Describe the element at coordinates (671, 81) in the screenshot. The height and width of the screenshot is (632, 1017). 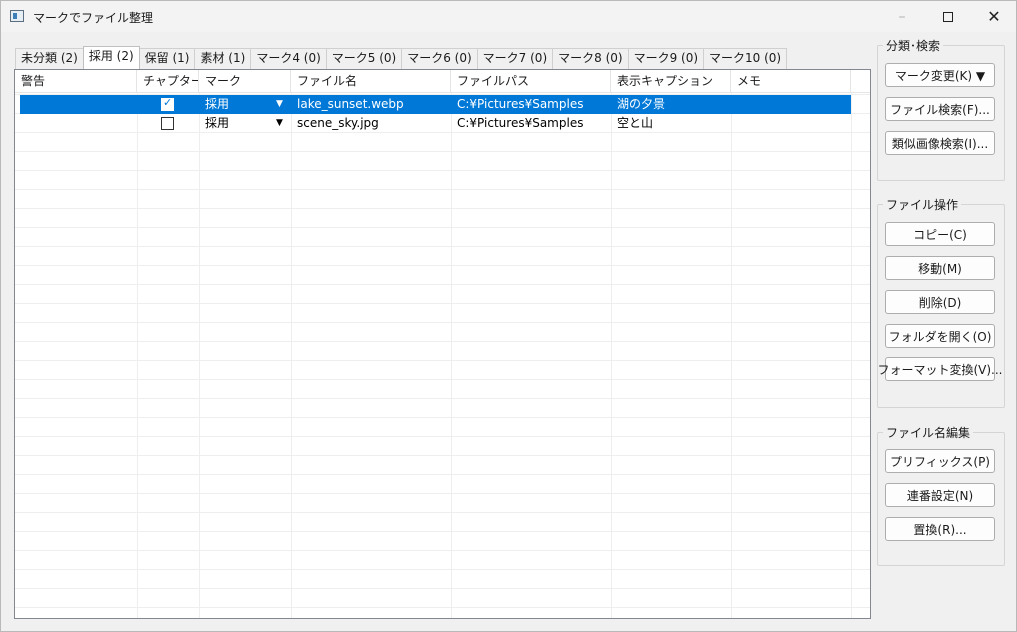
I see `column-header-caption: 表示キャプション` at that location.